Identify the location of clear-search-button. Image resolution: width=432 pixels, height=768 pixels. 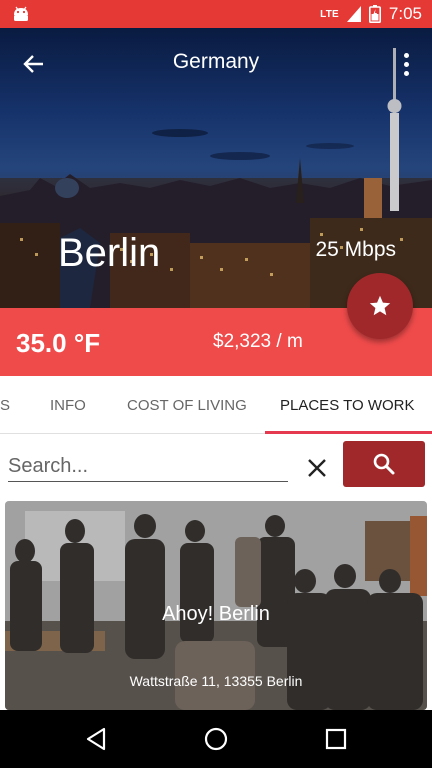
(317, 468).